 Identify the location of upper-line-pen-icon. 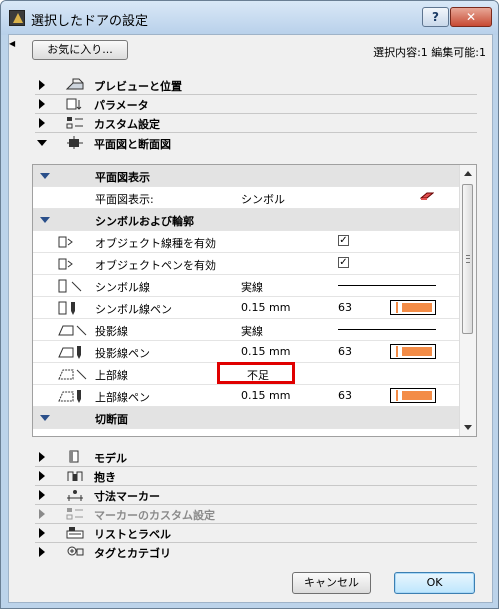
(69, 396).